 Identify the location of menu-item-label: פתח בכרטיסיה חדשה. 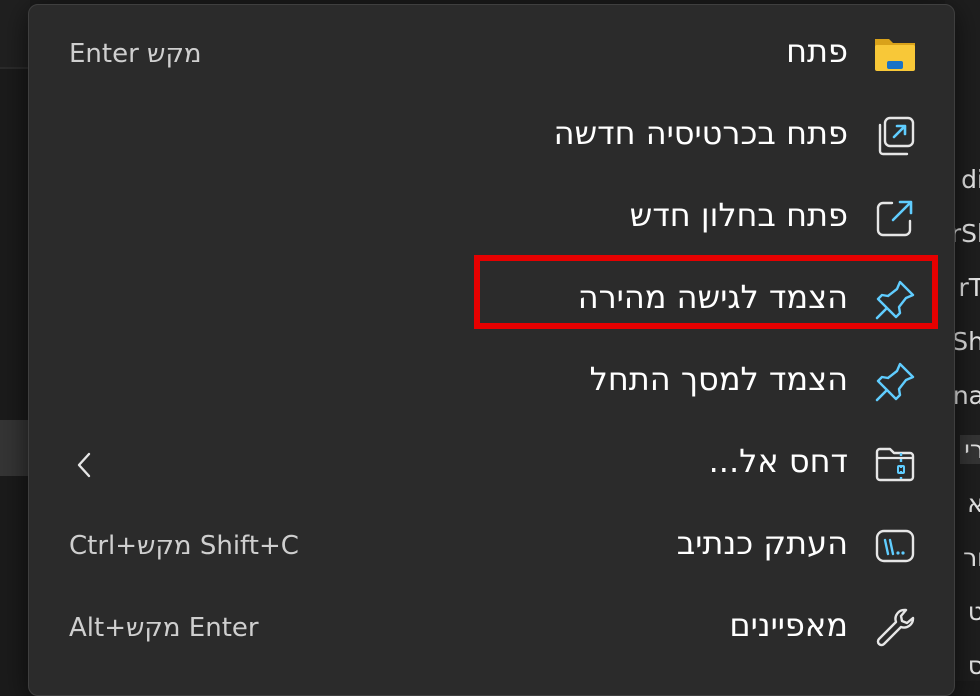
(700, 133).